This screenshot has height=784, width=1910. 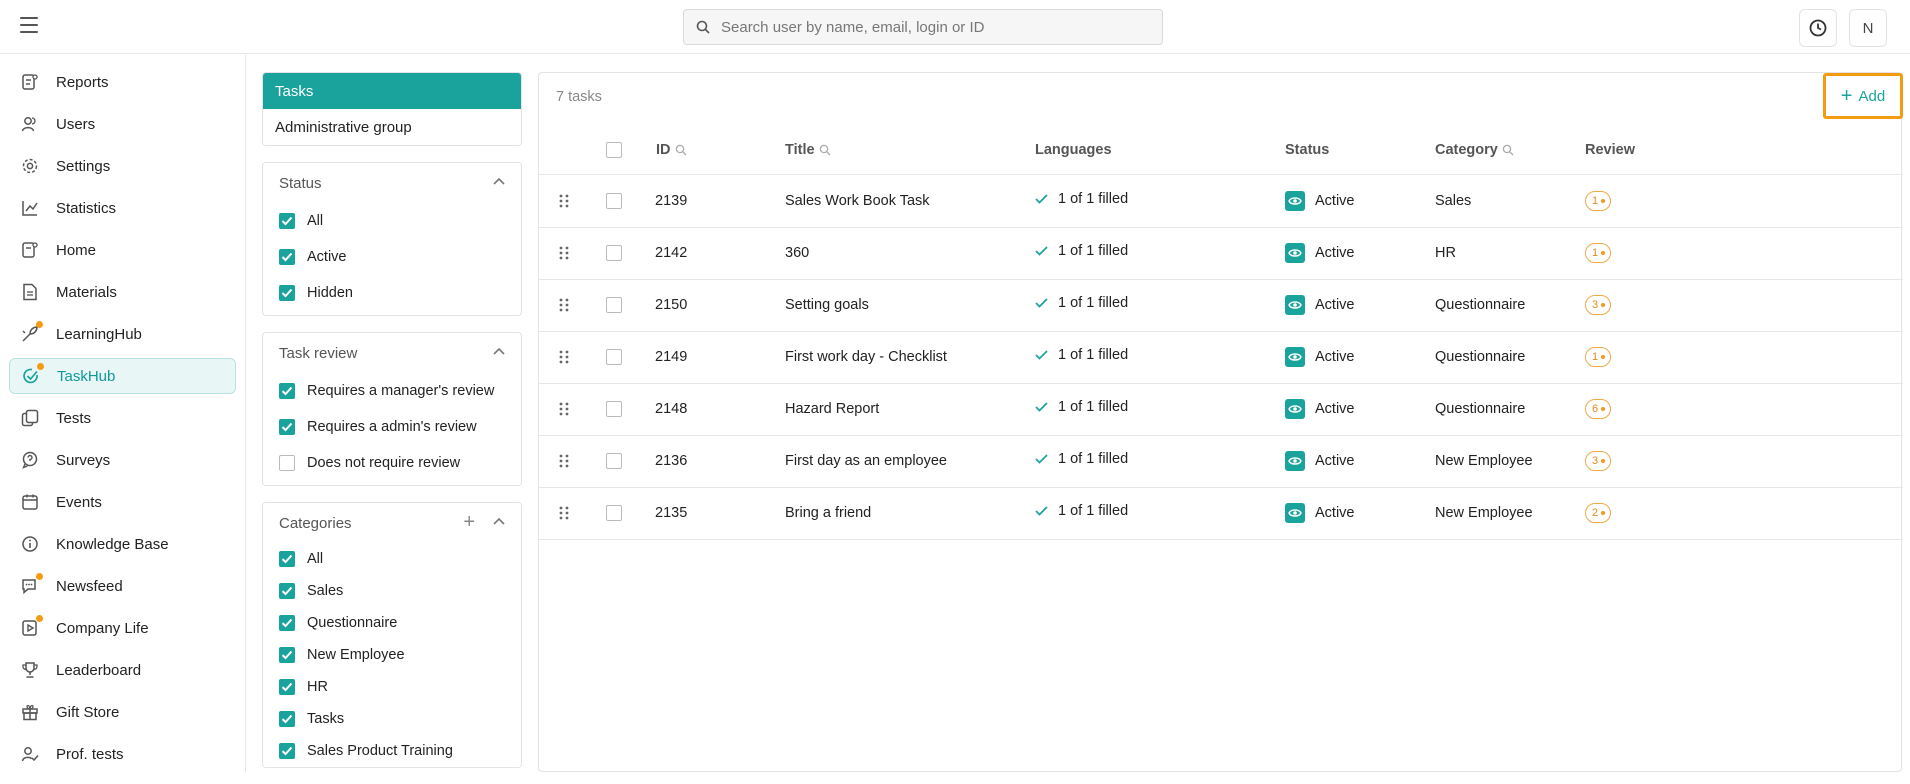 What do you see at coordinates (392, 91) in the screenshot?
I see `group-item-tasks: Tasks` at bounding box center [392, 91].